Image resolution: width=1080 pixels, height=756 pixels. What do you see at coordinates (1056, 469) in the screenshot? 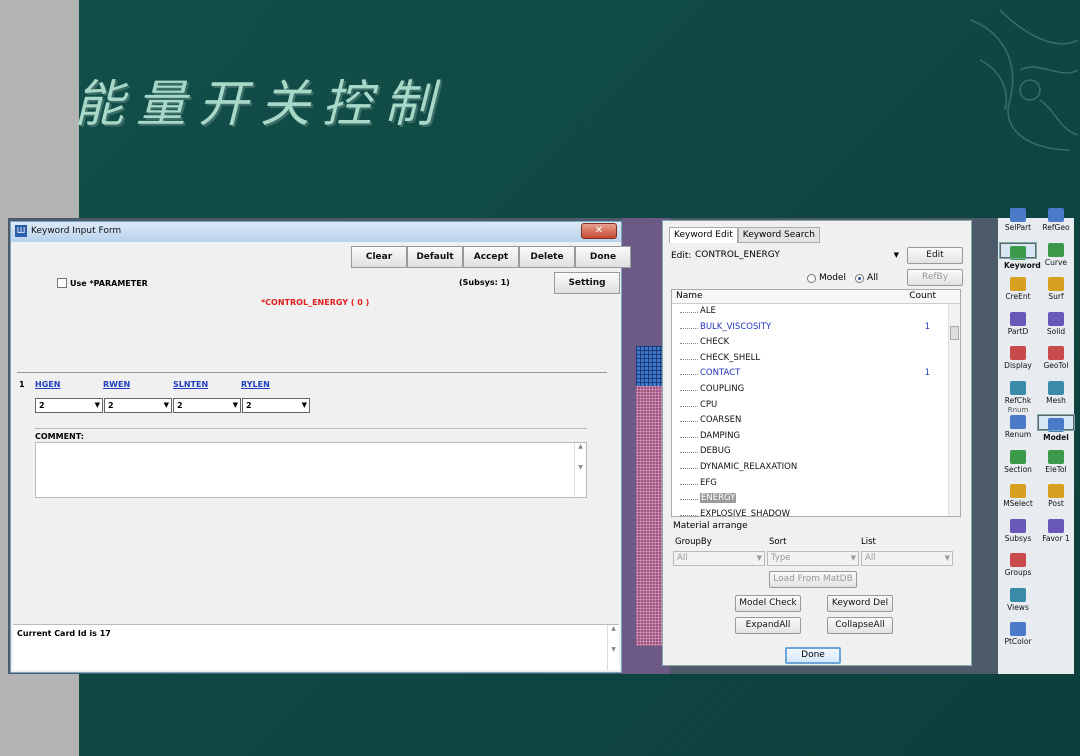
I see `toolbar-label: EleTol` at bounding box center [1056, 469].